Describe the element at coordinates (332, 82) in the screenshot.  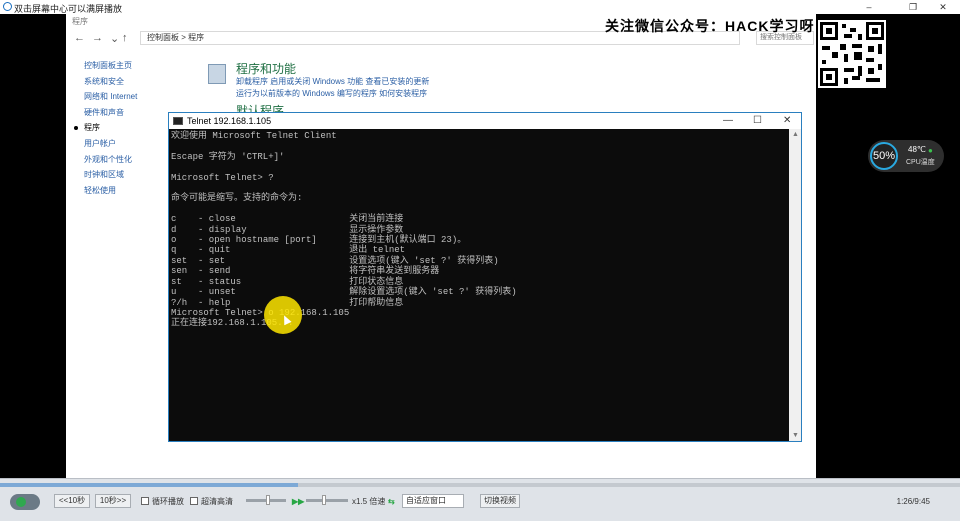
I see `links-line-1: 卸载程序 启用或关闭 Windows 功能 查看已安装的更新` at that location.